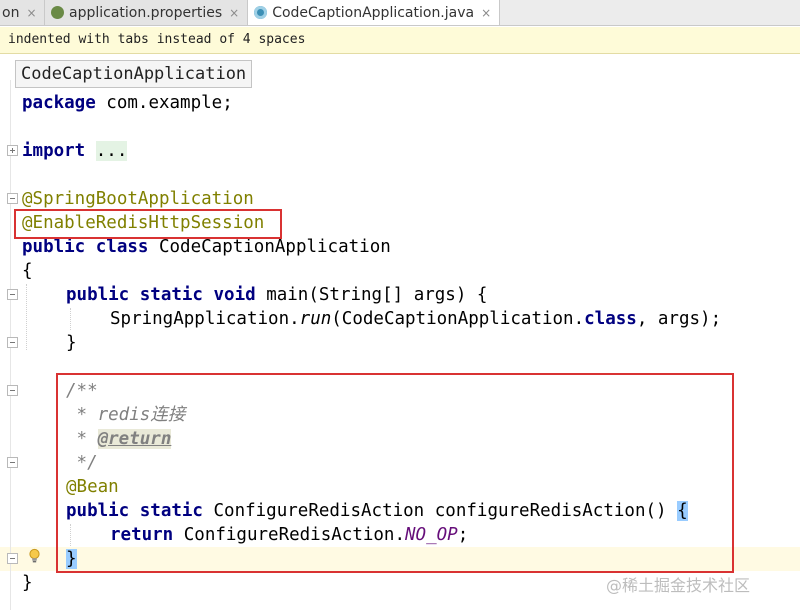 The image size is (800, 611). Describe the element at coordinates (276, 295) in the screenshot. I see `code-line-main-decl: public static void main(String[] args) {` at that location.